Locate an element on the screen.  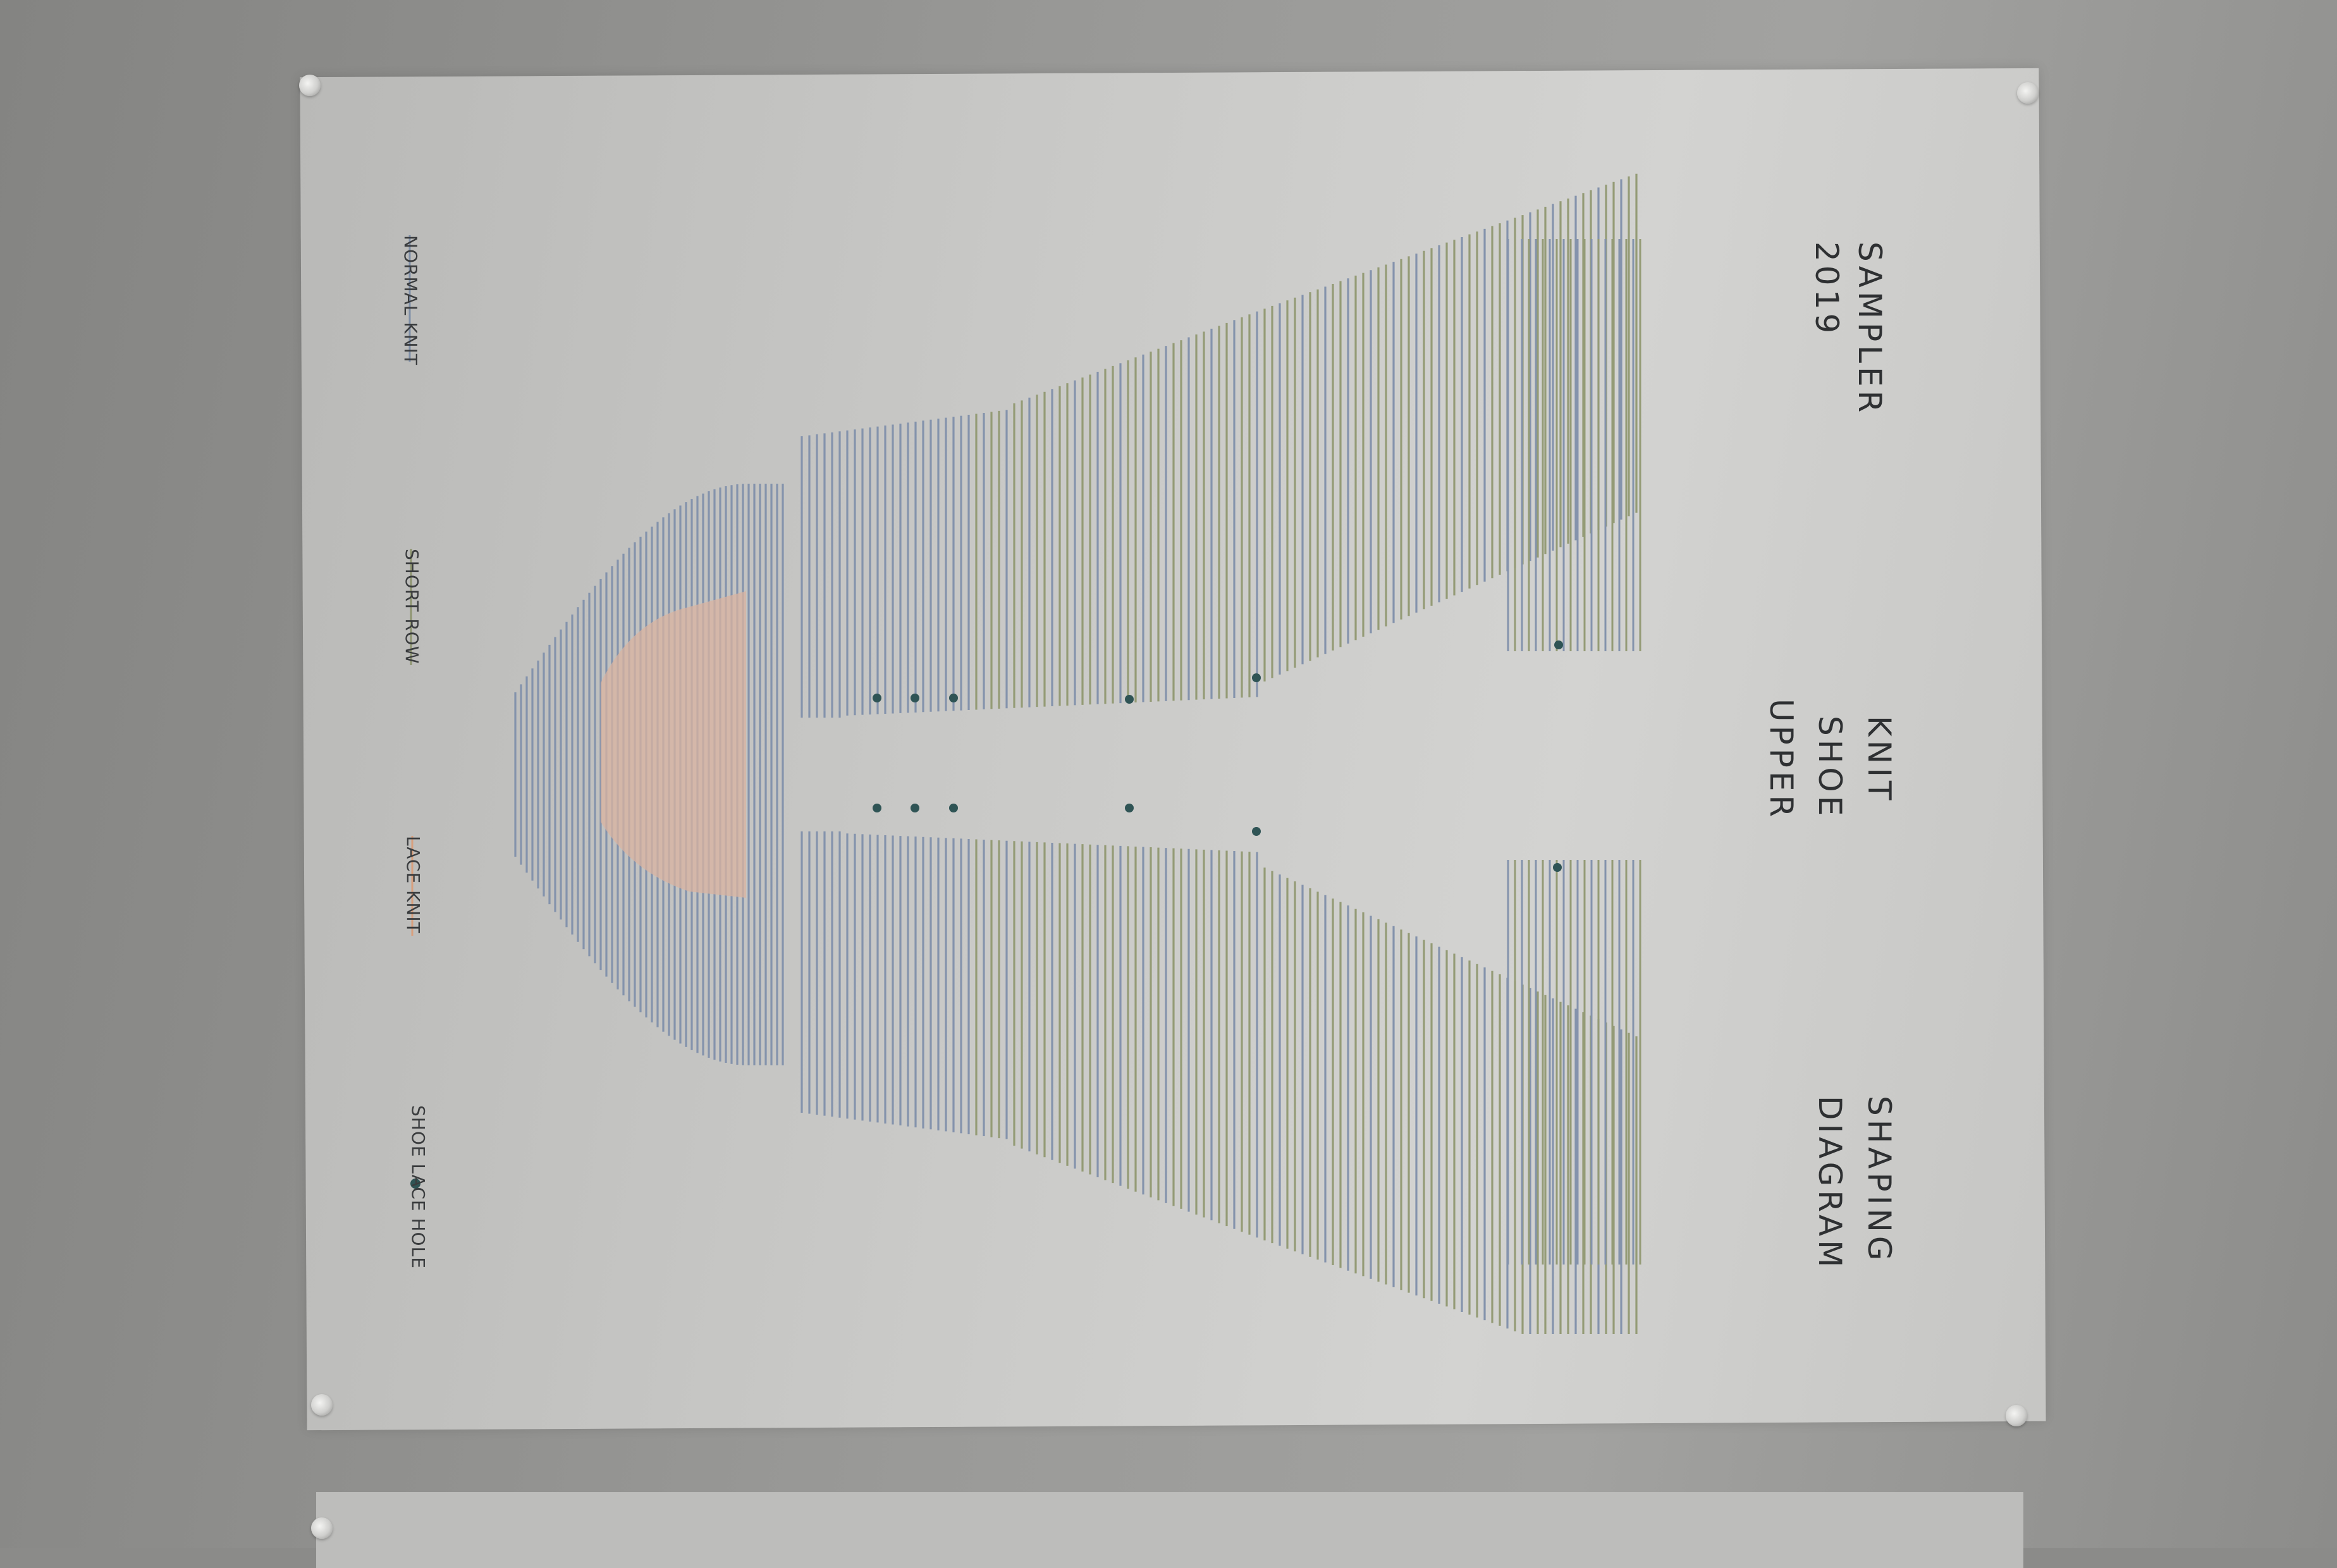
header-sampler: SAMPLER is located at coordinates (1869, 329).